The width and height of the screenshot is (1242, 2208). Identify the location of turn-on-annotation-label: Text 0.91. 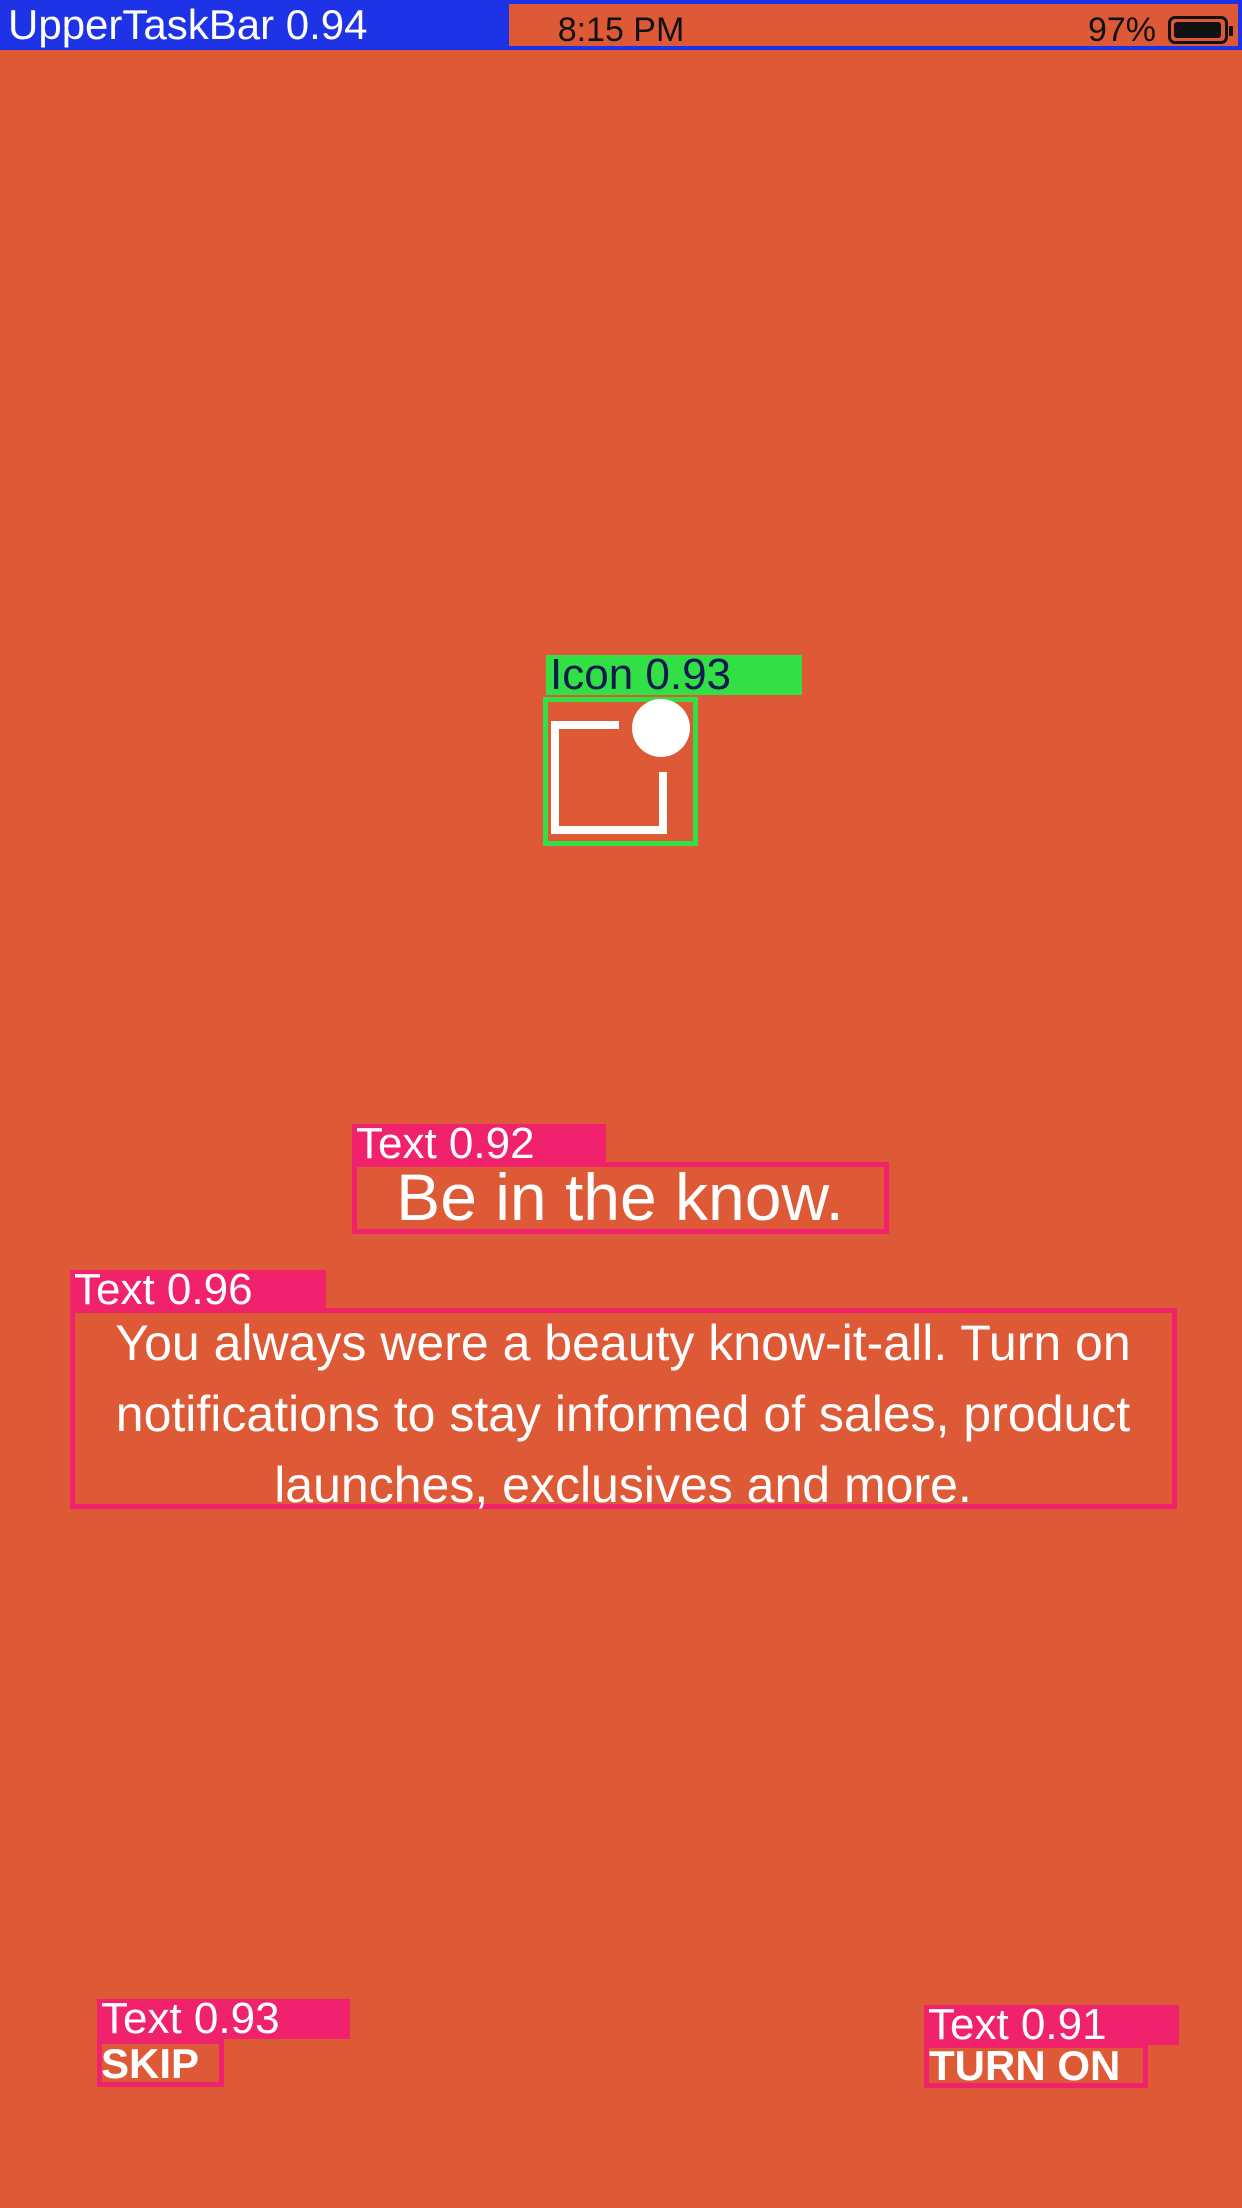
(1051, 2025).